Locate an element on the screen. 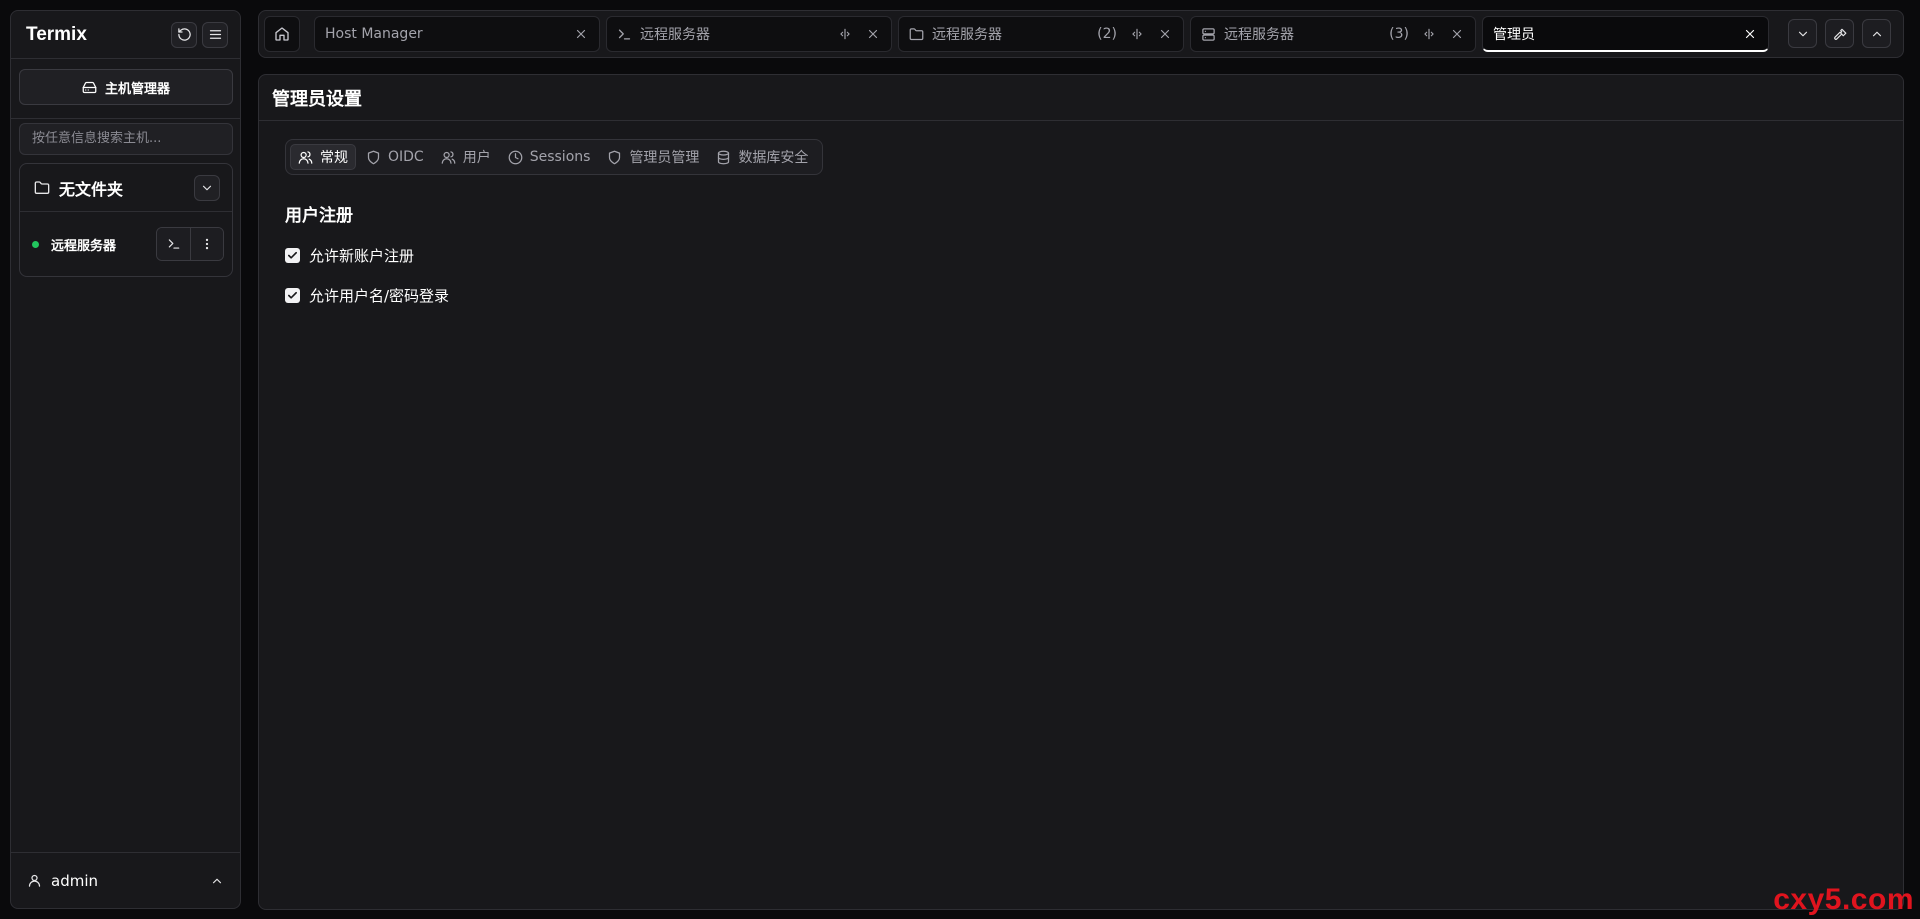  collapse-topbar-button is located at coordinates (1876, 33).